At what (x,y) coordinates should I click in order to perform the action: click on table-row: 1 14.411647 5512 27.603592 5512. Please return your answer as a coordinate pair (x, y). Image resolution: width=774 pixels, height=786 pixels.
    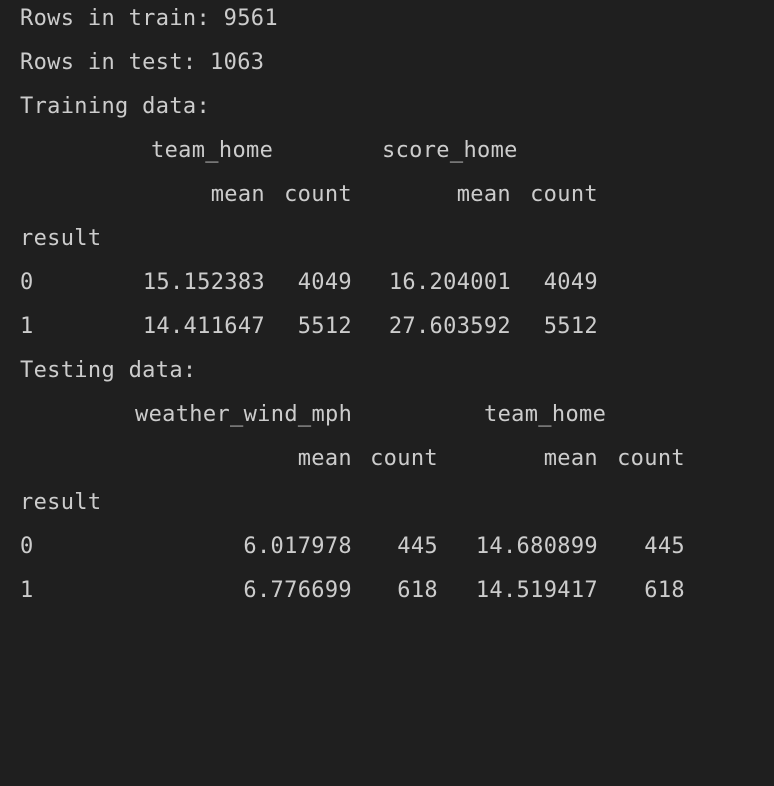
    Looking at the image, I should click on (390, 327).